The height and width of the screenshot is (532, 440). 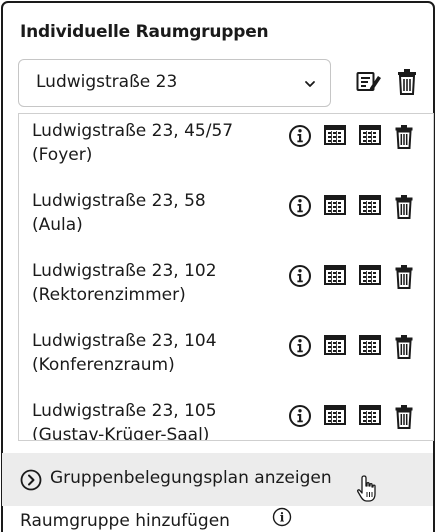 I want to click on room-title: (Rektorenzimmer), so click(x=109, y=295).